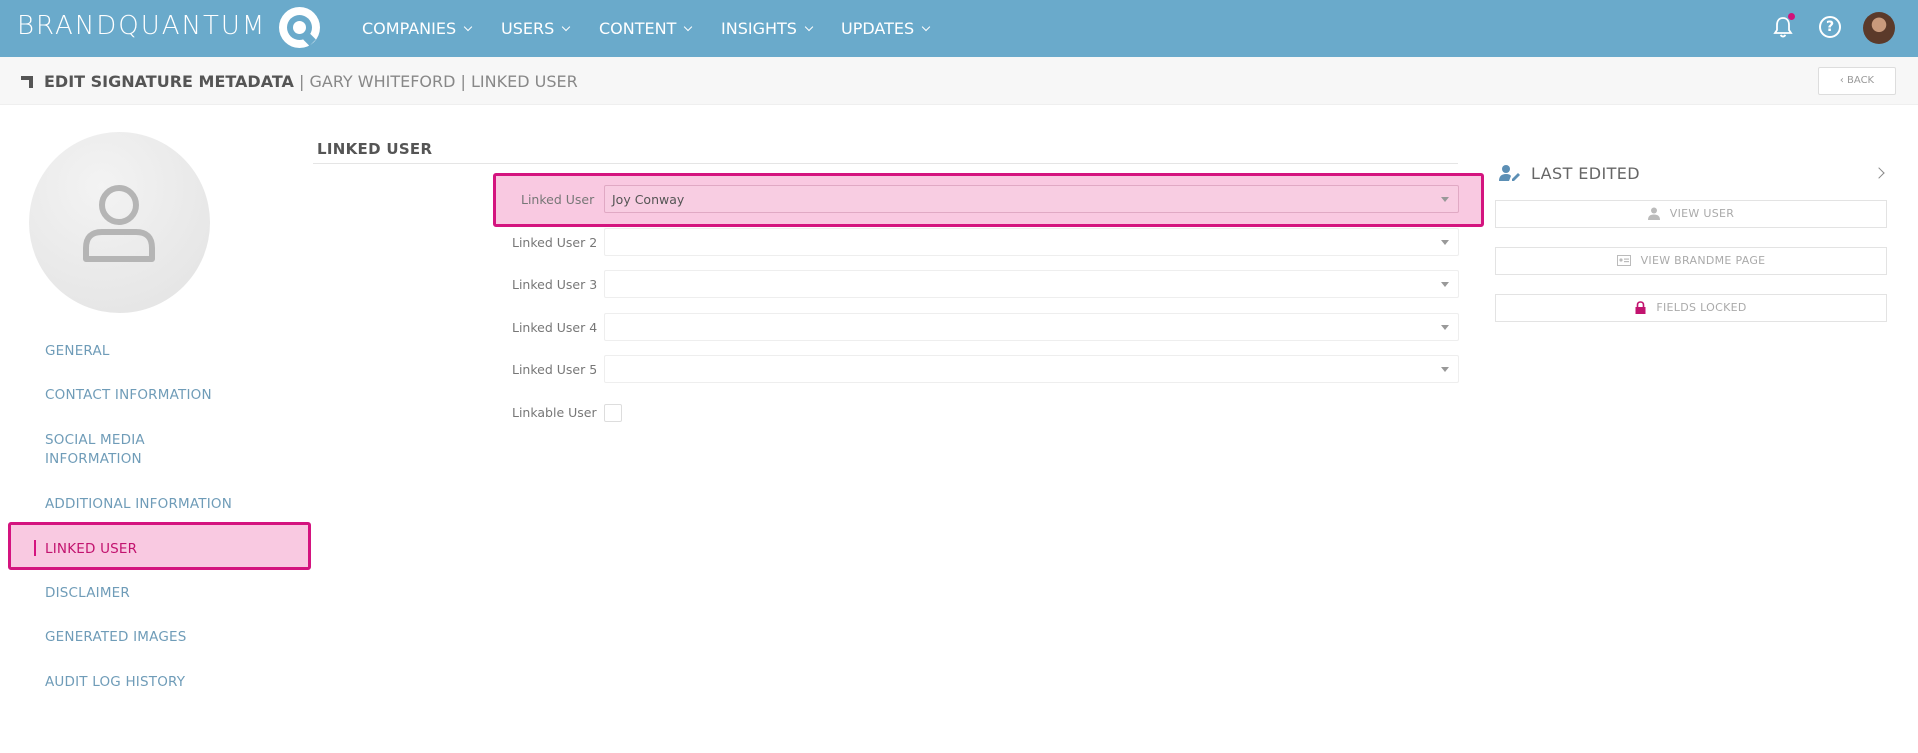 This screenshot has width=1918, height=753. Describe the element at coordinates (128, 395) in the screenshot. I see `sidebar-item-contact-information: CONTACT INFORMATION` at that location.